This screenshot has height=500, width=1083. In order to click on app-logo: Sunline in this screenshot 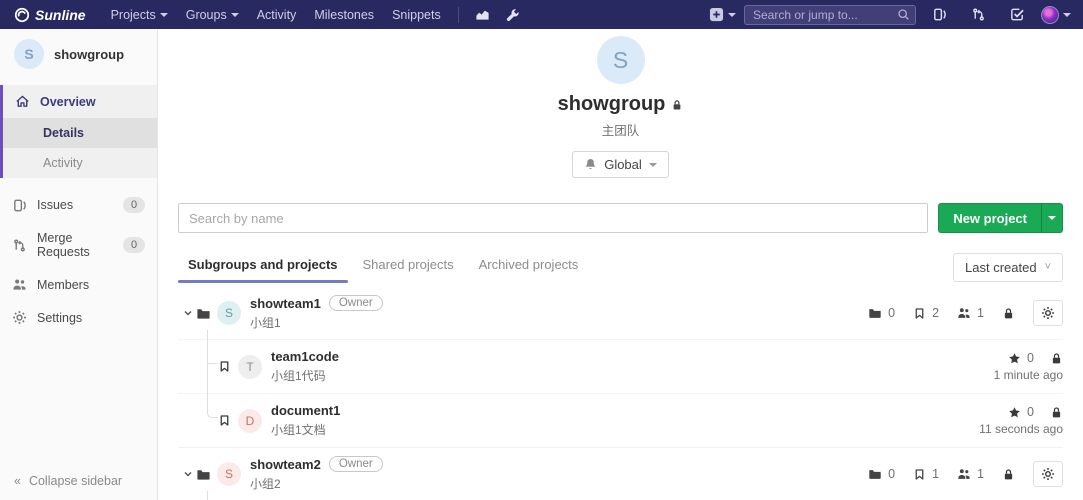, I will do `click(50, 15)`.